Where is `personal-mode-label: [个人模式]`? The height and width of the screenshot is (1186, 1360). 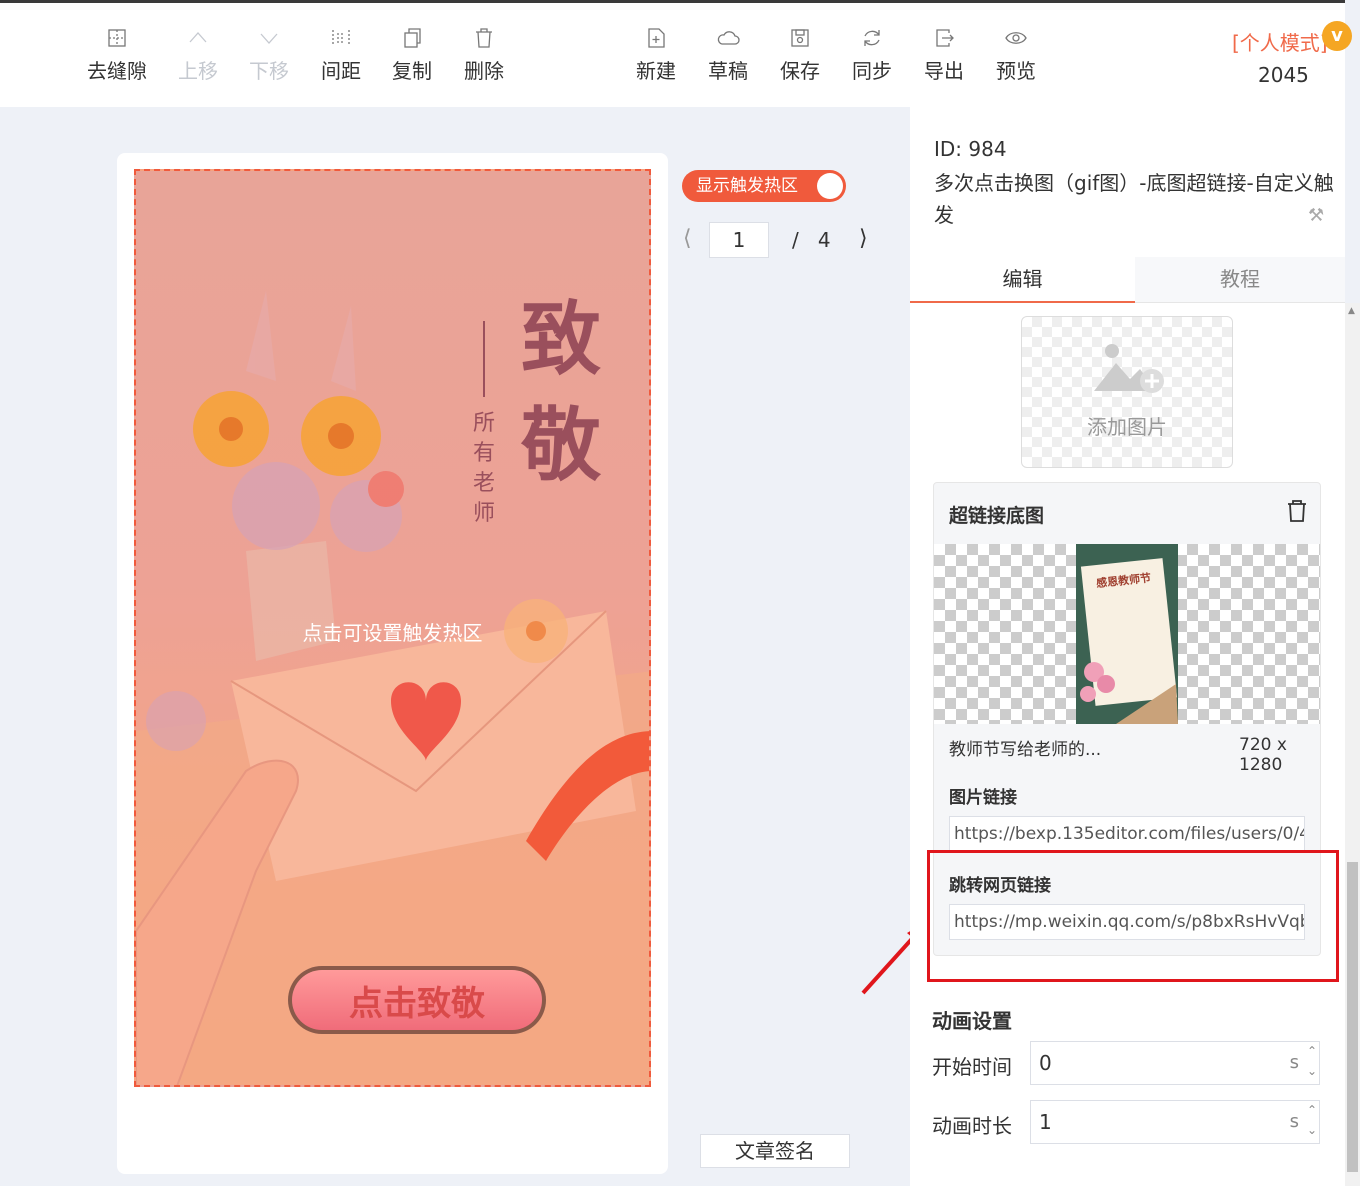
personal-mode-label: [个人模式] is located at coordinates (1280, 41).